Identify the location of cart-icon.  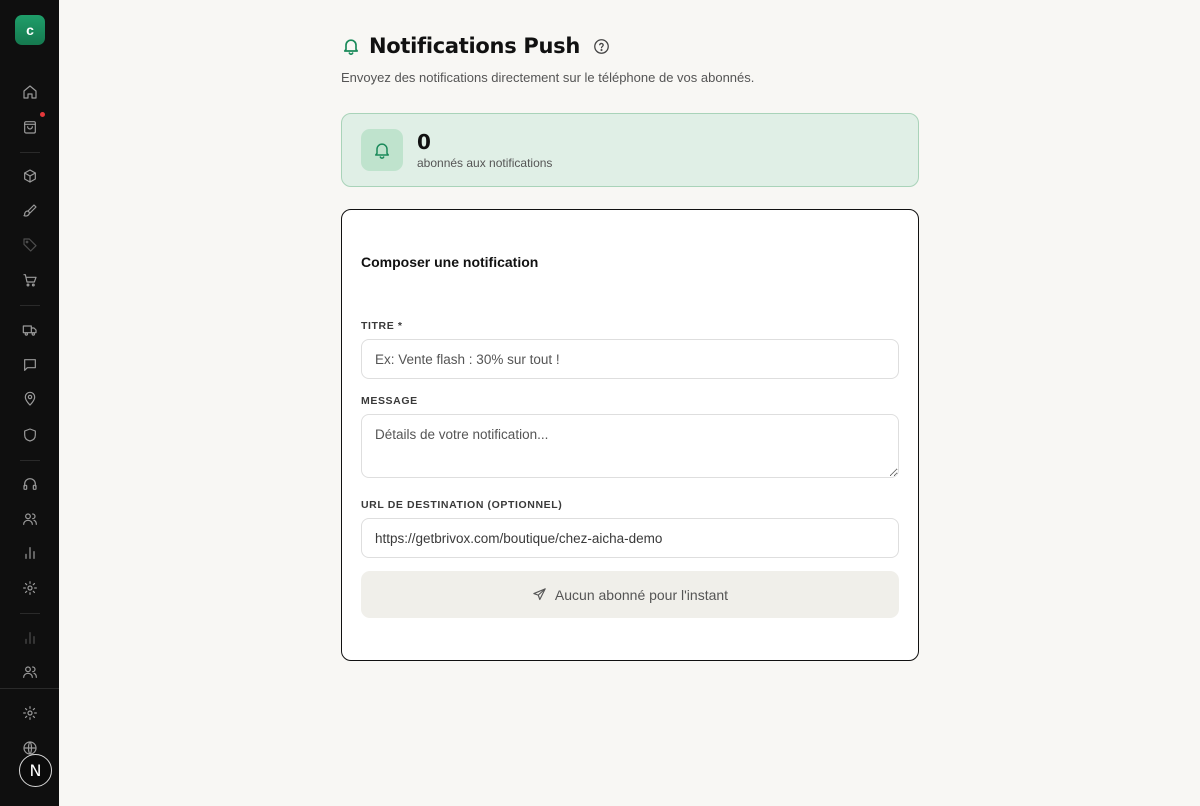
(30, 280).